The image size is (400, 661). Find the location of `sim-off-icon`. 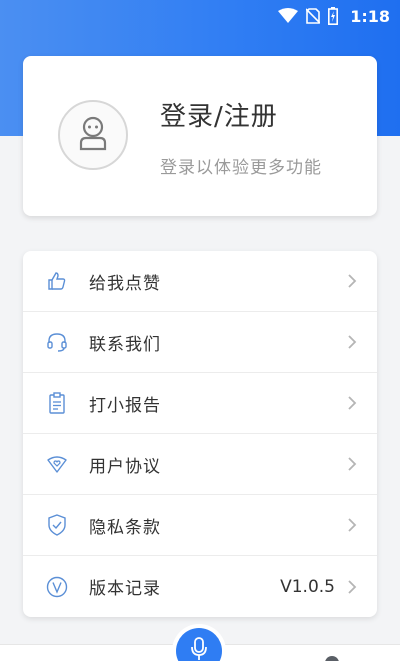

sim-off-icon is located at coordinates (313, 16).